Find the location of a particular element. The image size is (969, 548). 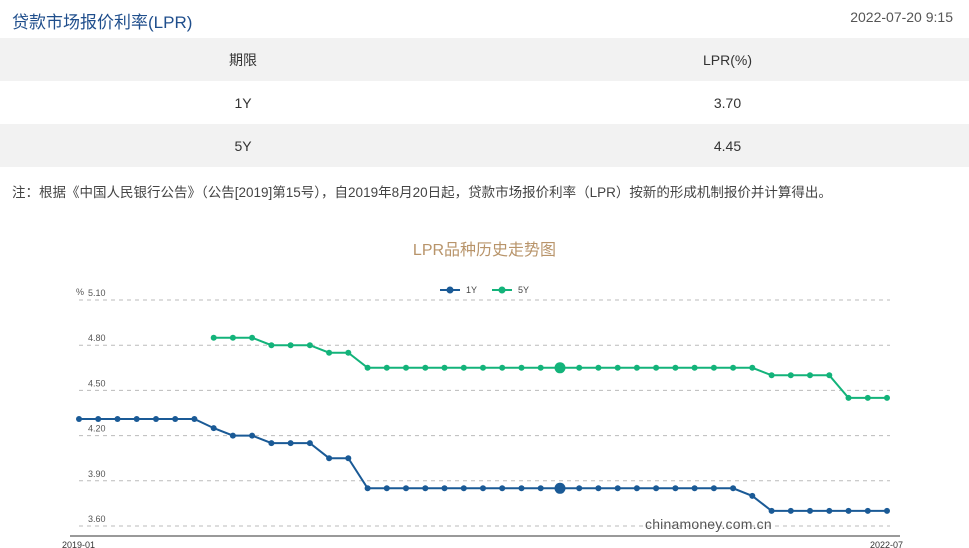

legend-item-1y: 1Y is located at coordinates (458, 290).